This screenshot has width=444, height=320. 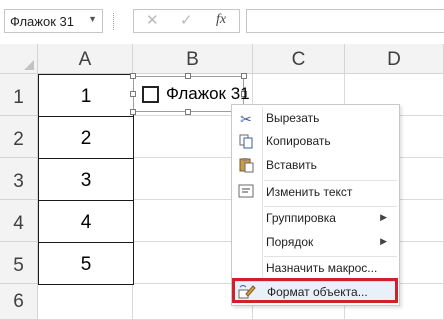 I want to click on column-header-d: D, so click(x=394, y=59).